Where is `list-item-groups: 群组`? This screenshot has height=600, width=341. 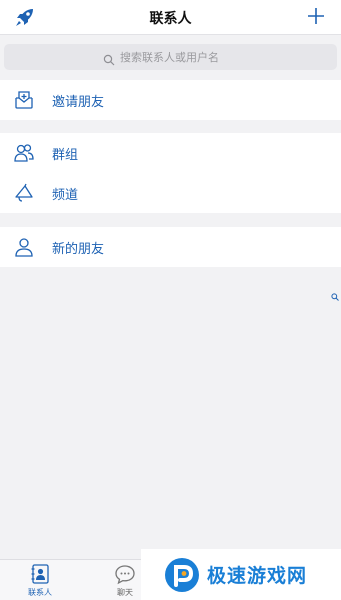
list-item-groups: 群组 is located at coordinates (170, 153).